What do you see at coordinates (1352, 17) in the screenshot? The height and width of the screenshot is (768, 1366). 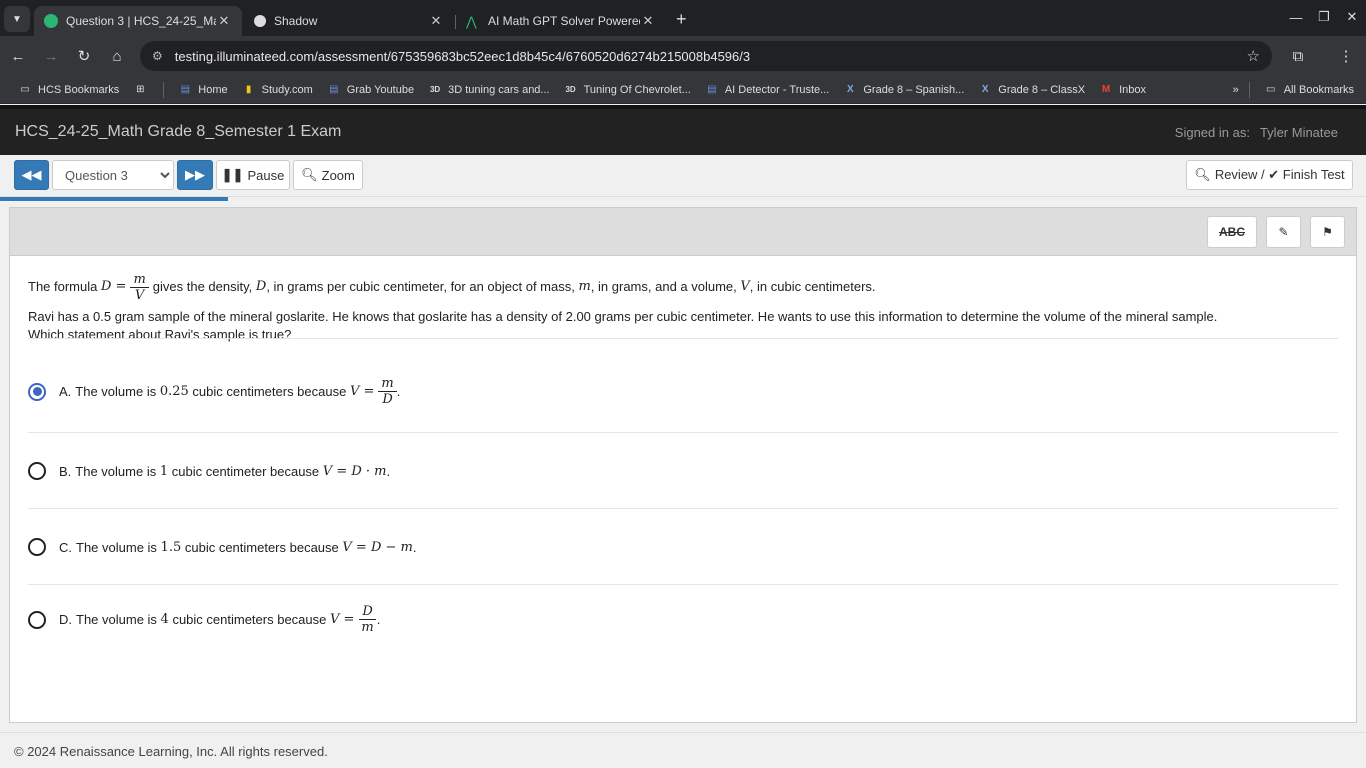 I see `close-window-icon: ✕` at bounding box center [1352, 17].